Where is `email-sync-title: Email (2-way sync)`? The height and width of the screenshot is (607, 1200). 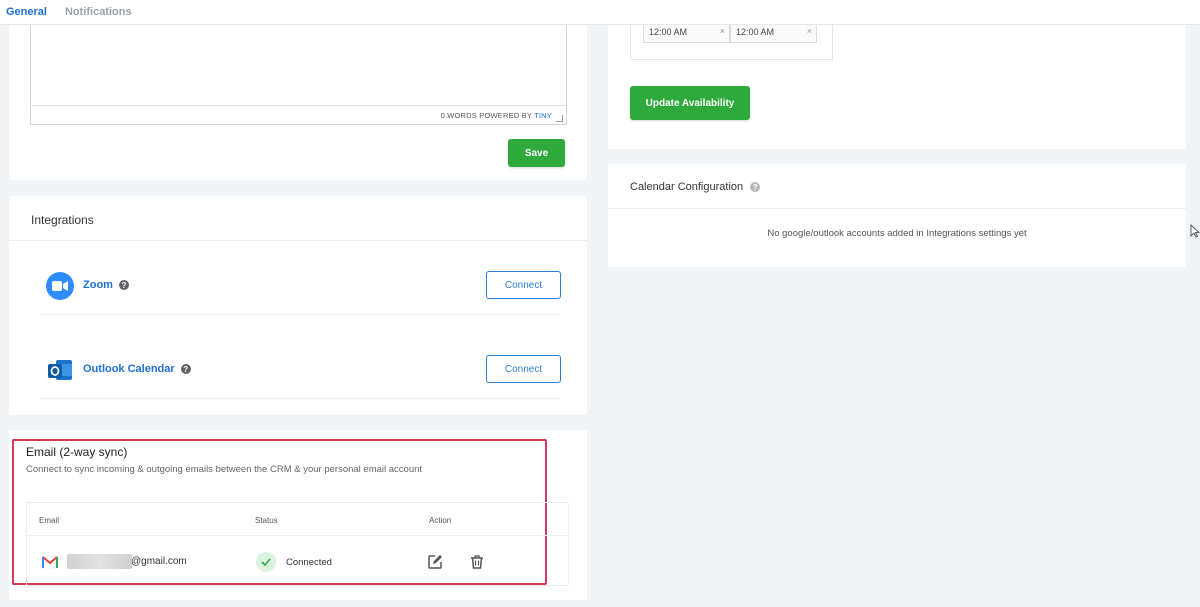 email-sync-title: Email (2-way sync) is located at coordinates (77, 452).